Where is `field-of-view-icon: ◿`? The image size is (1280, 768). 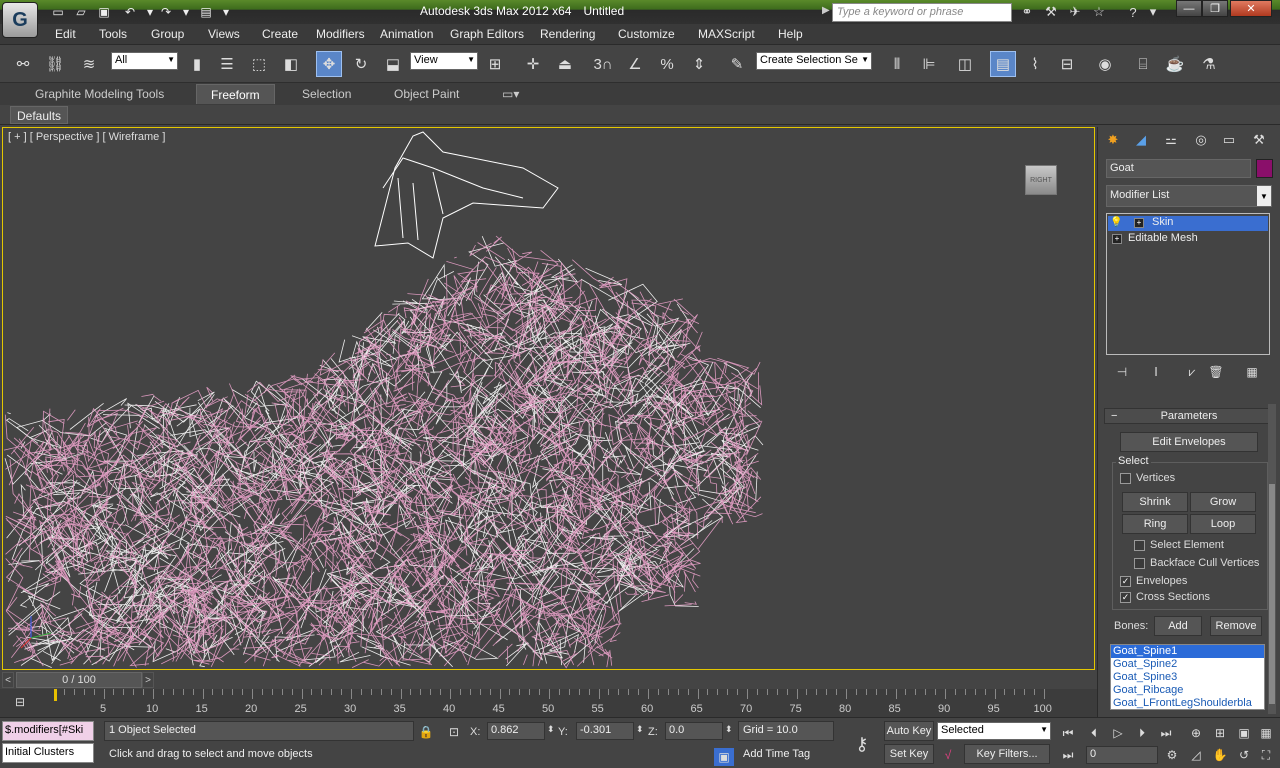 field-of-view-icon: ◿ is located at coordinates (1196, 755).